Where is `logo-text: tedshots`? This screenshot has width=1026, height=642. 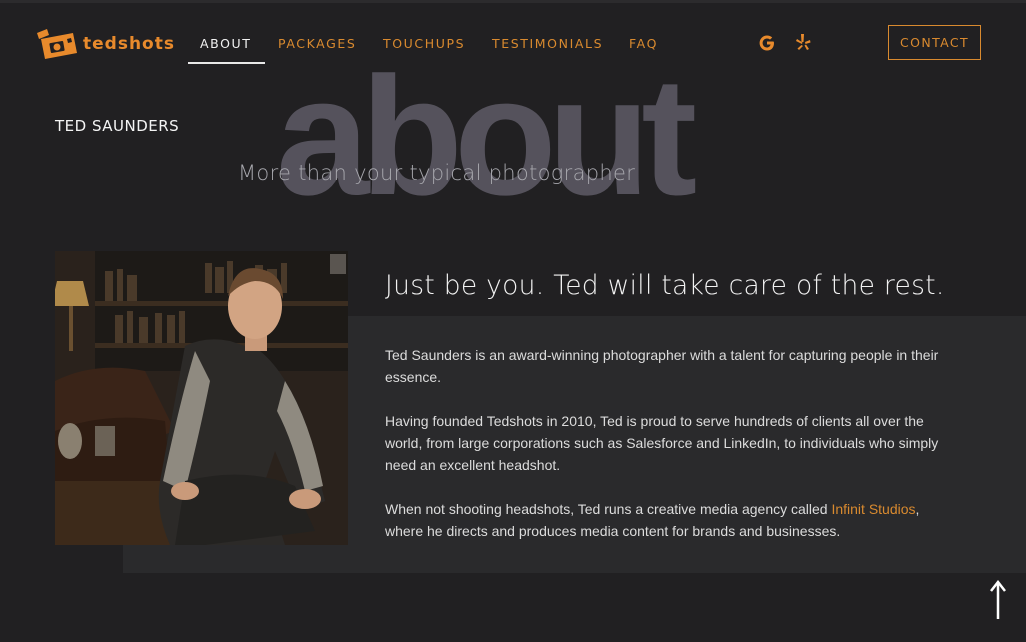 logo-text: tedshots is located at coordinates (129, 44).